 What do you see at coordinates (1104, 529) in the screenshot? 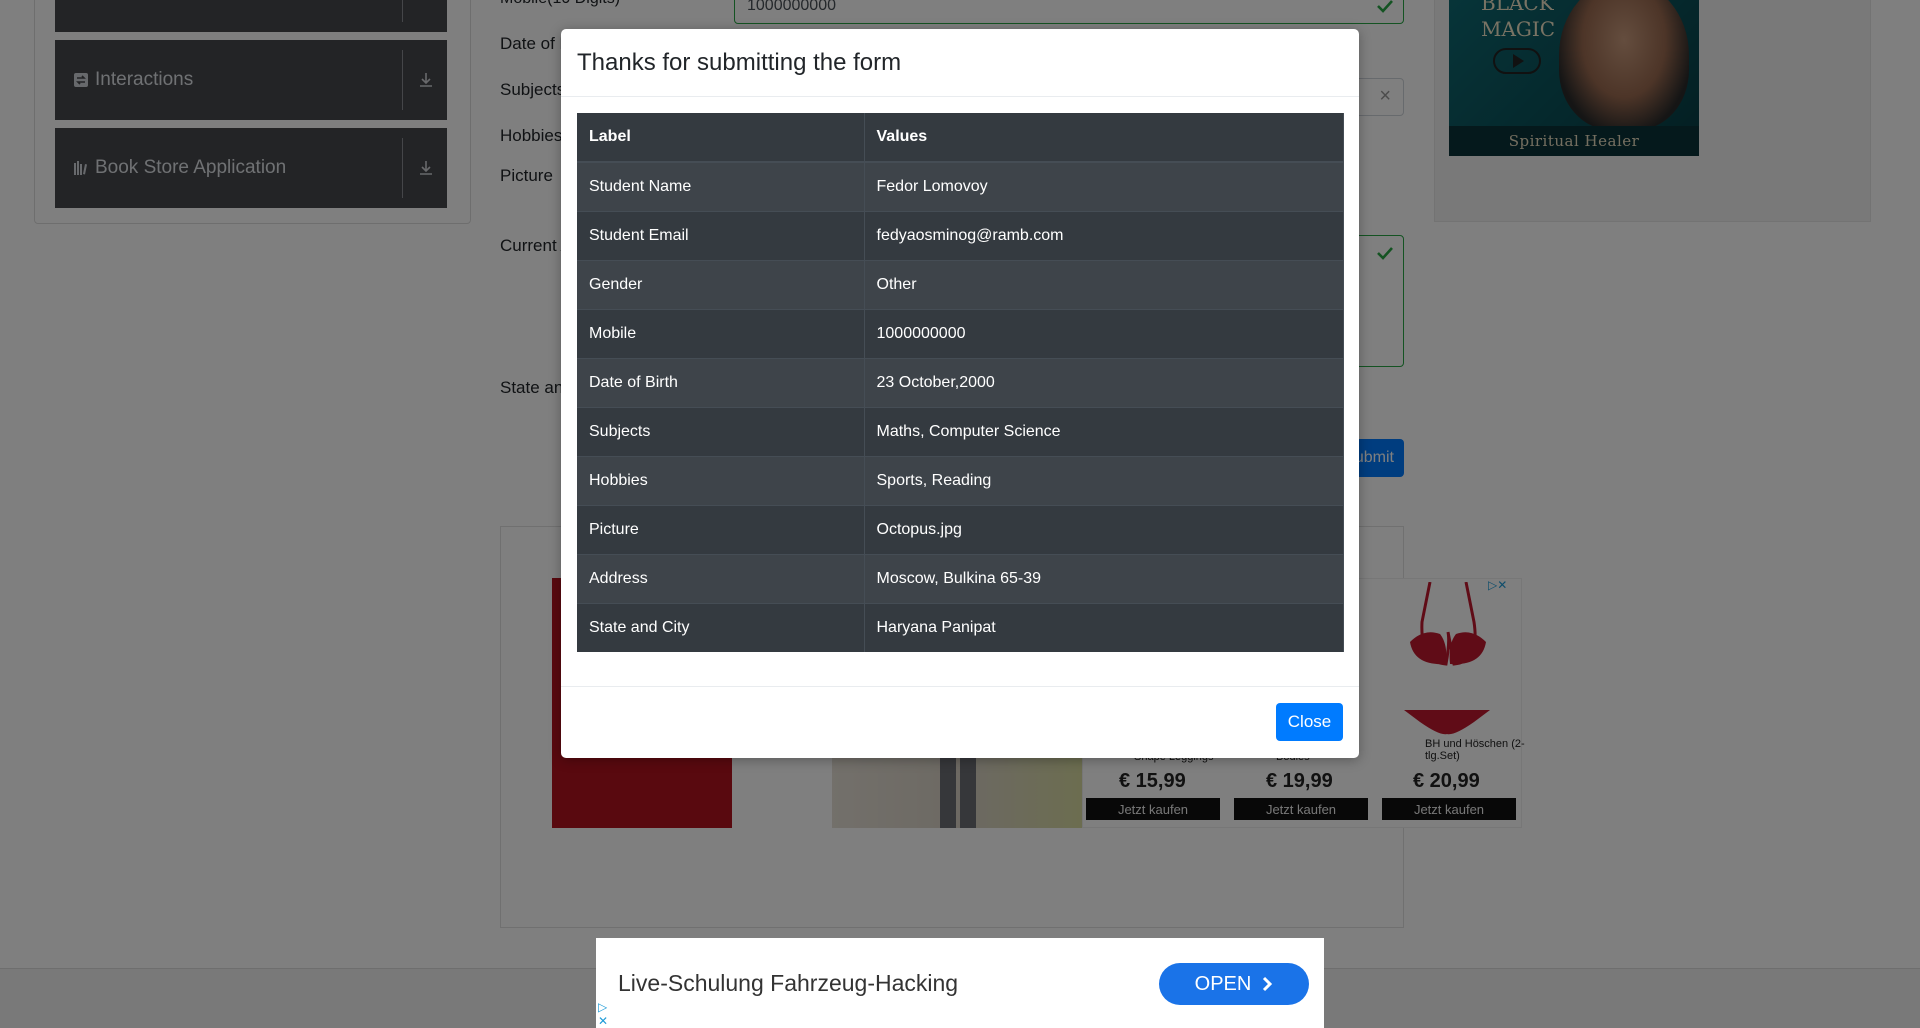
I see `row-value: Octopus.jpg` at bounding box center [1104, 529].